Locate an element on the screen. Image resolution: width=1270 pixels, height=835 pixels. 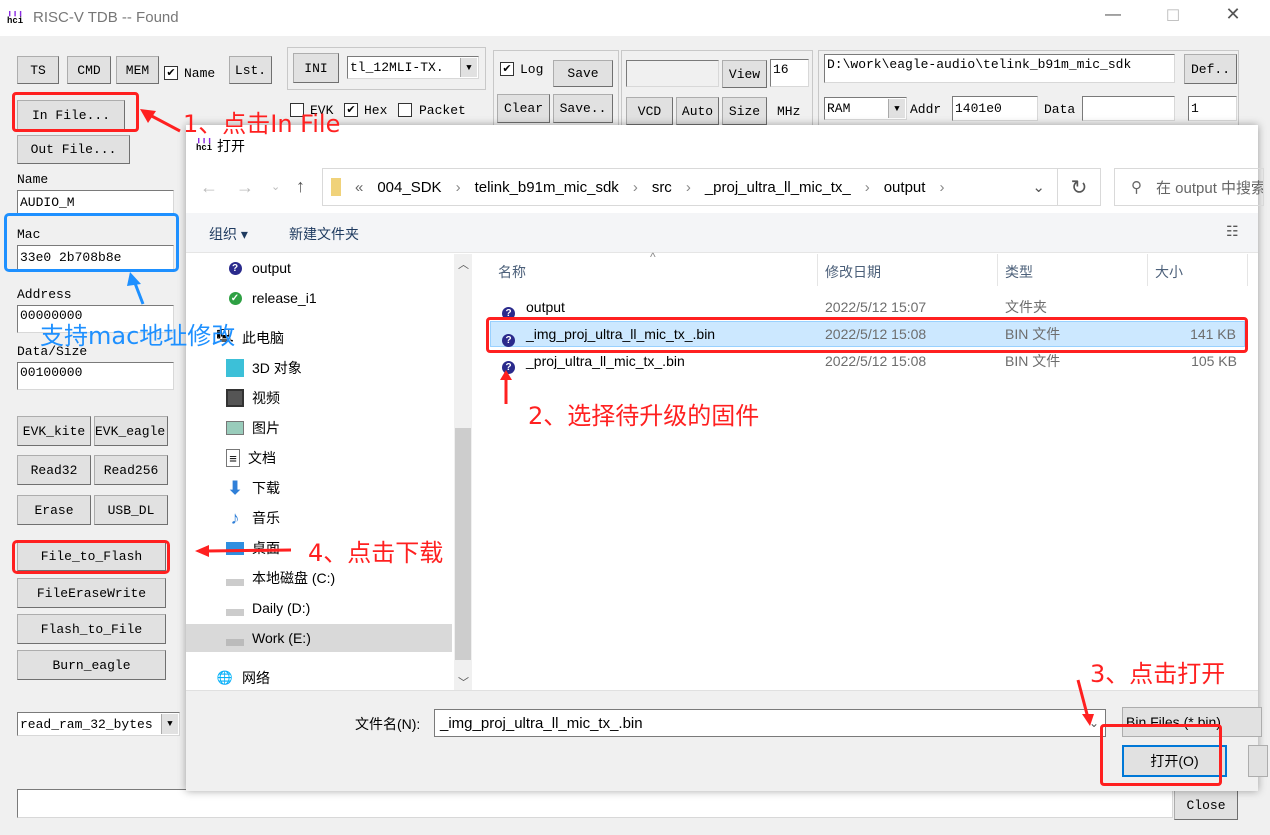
scroll-up-icon: ︿ is located at coordinates (463, 264).